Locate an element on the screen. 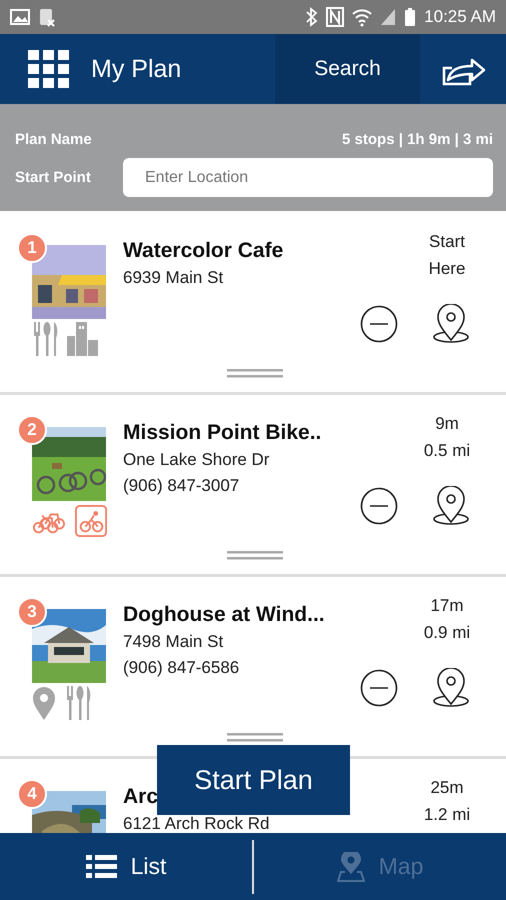 This screenshot has height=900, width=506. stop-detail: One Lake Shore Dr is located at coordinates (196, 460).